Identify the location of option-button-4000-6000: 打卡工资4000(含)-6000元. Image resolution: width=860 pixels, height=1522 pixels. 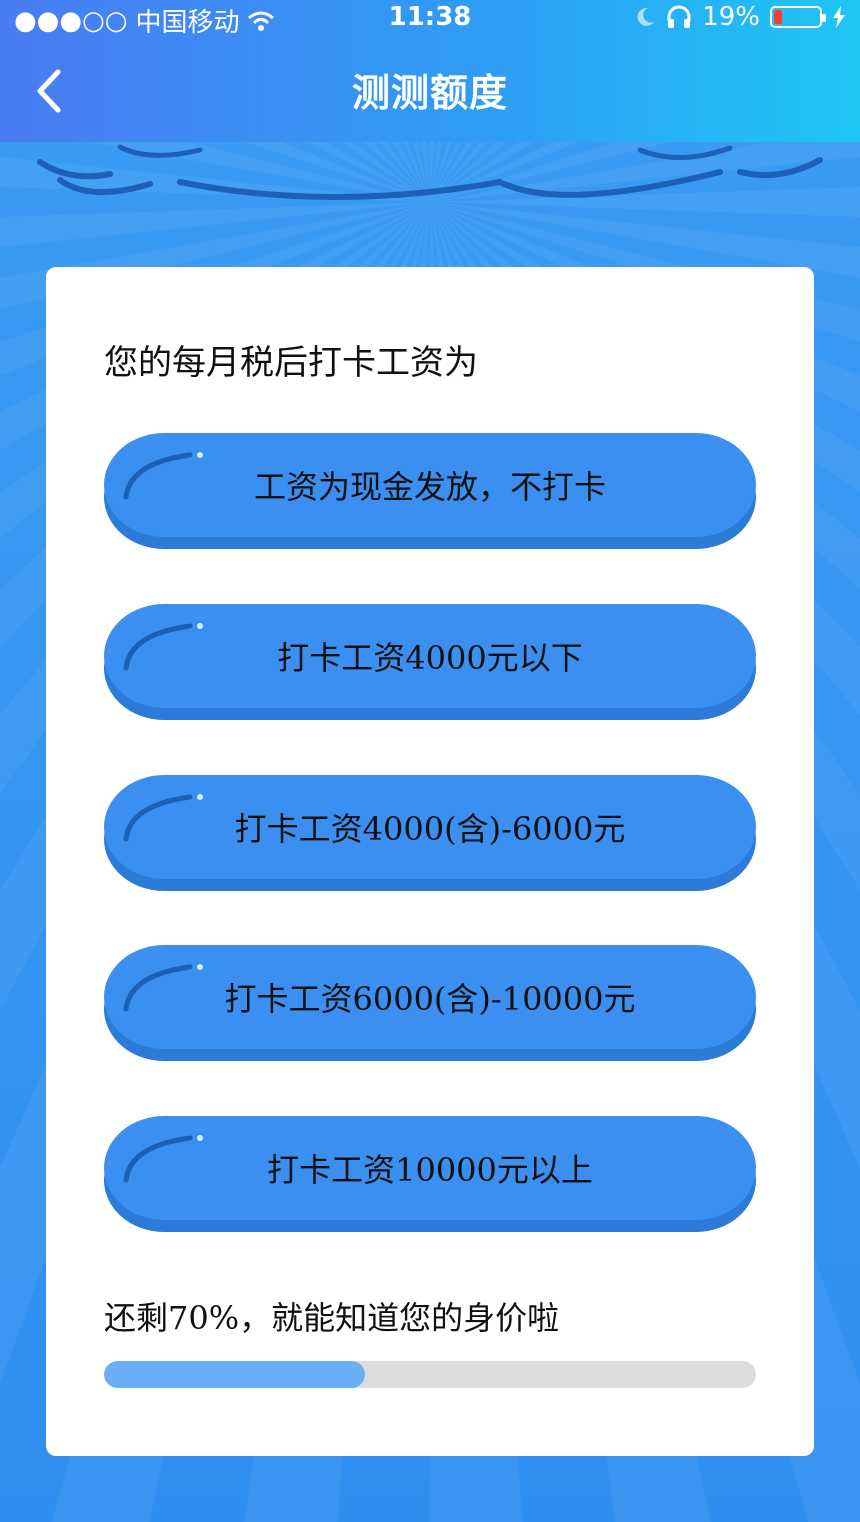
(430, 834).